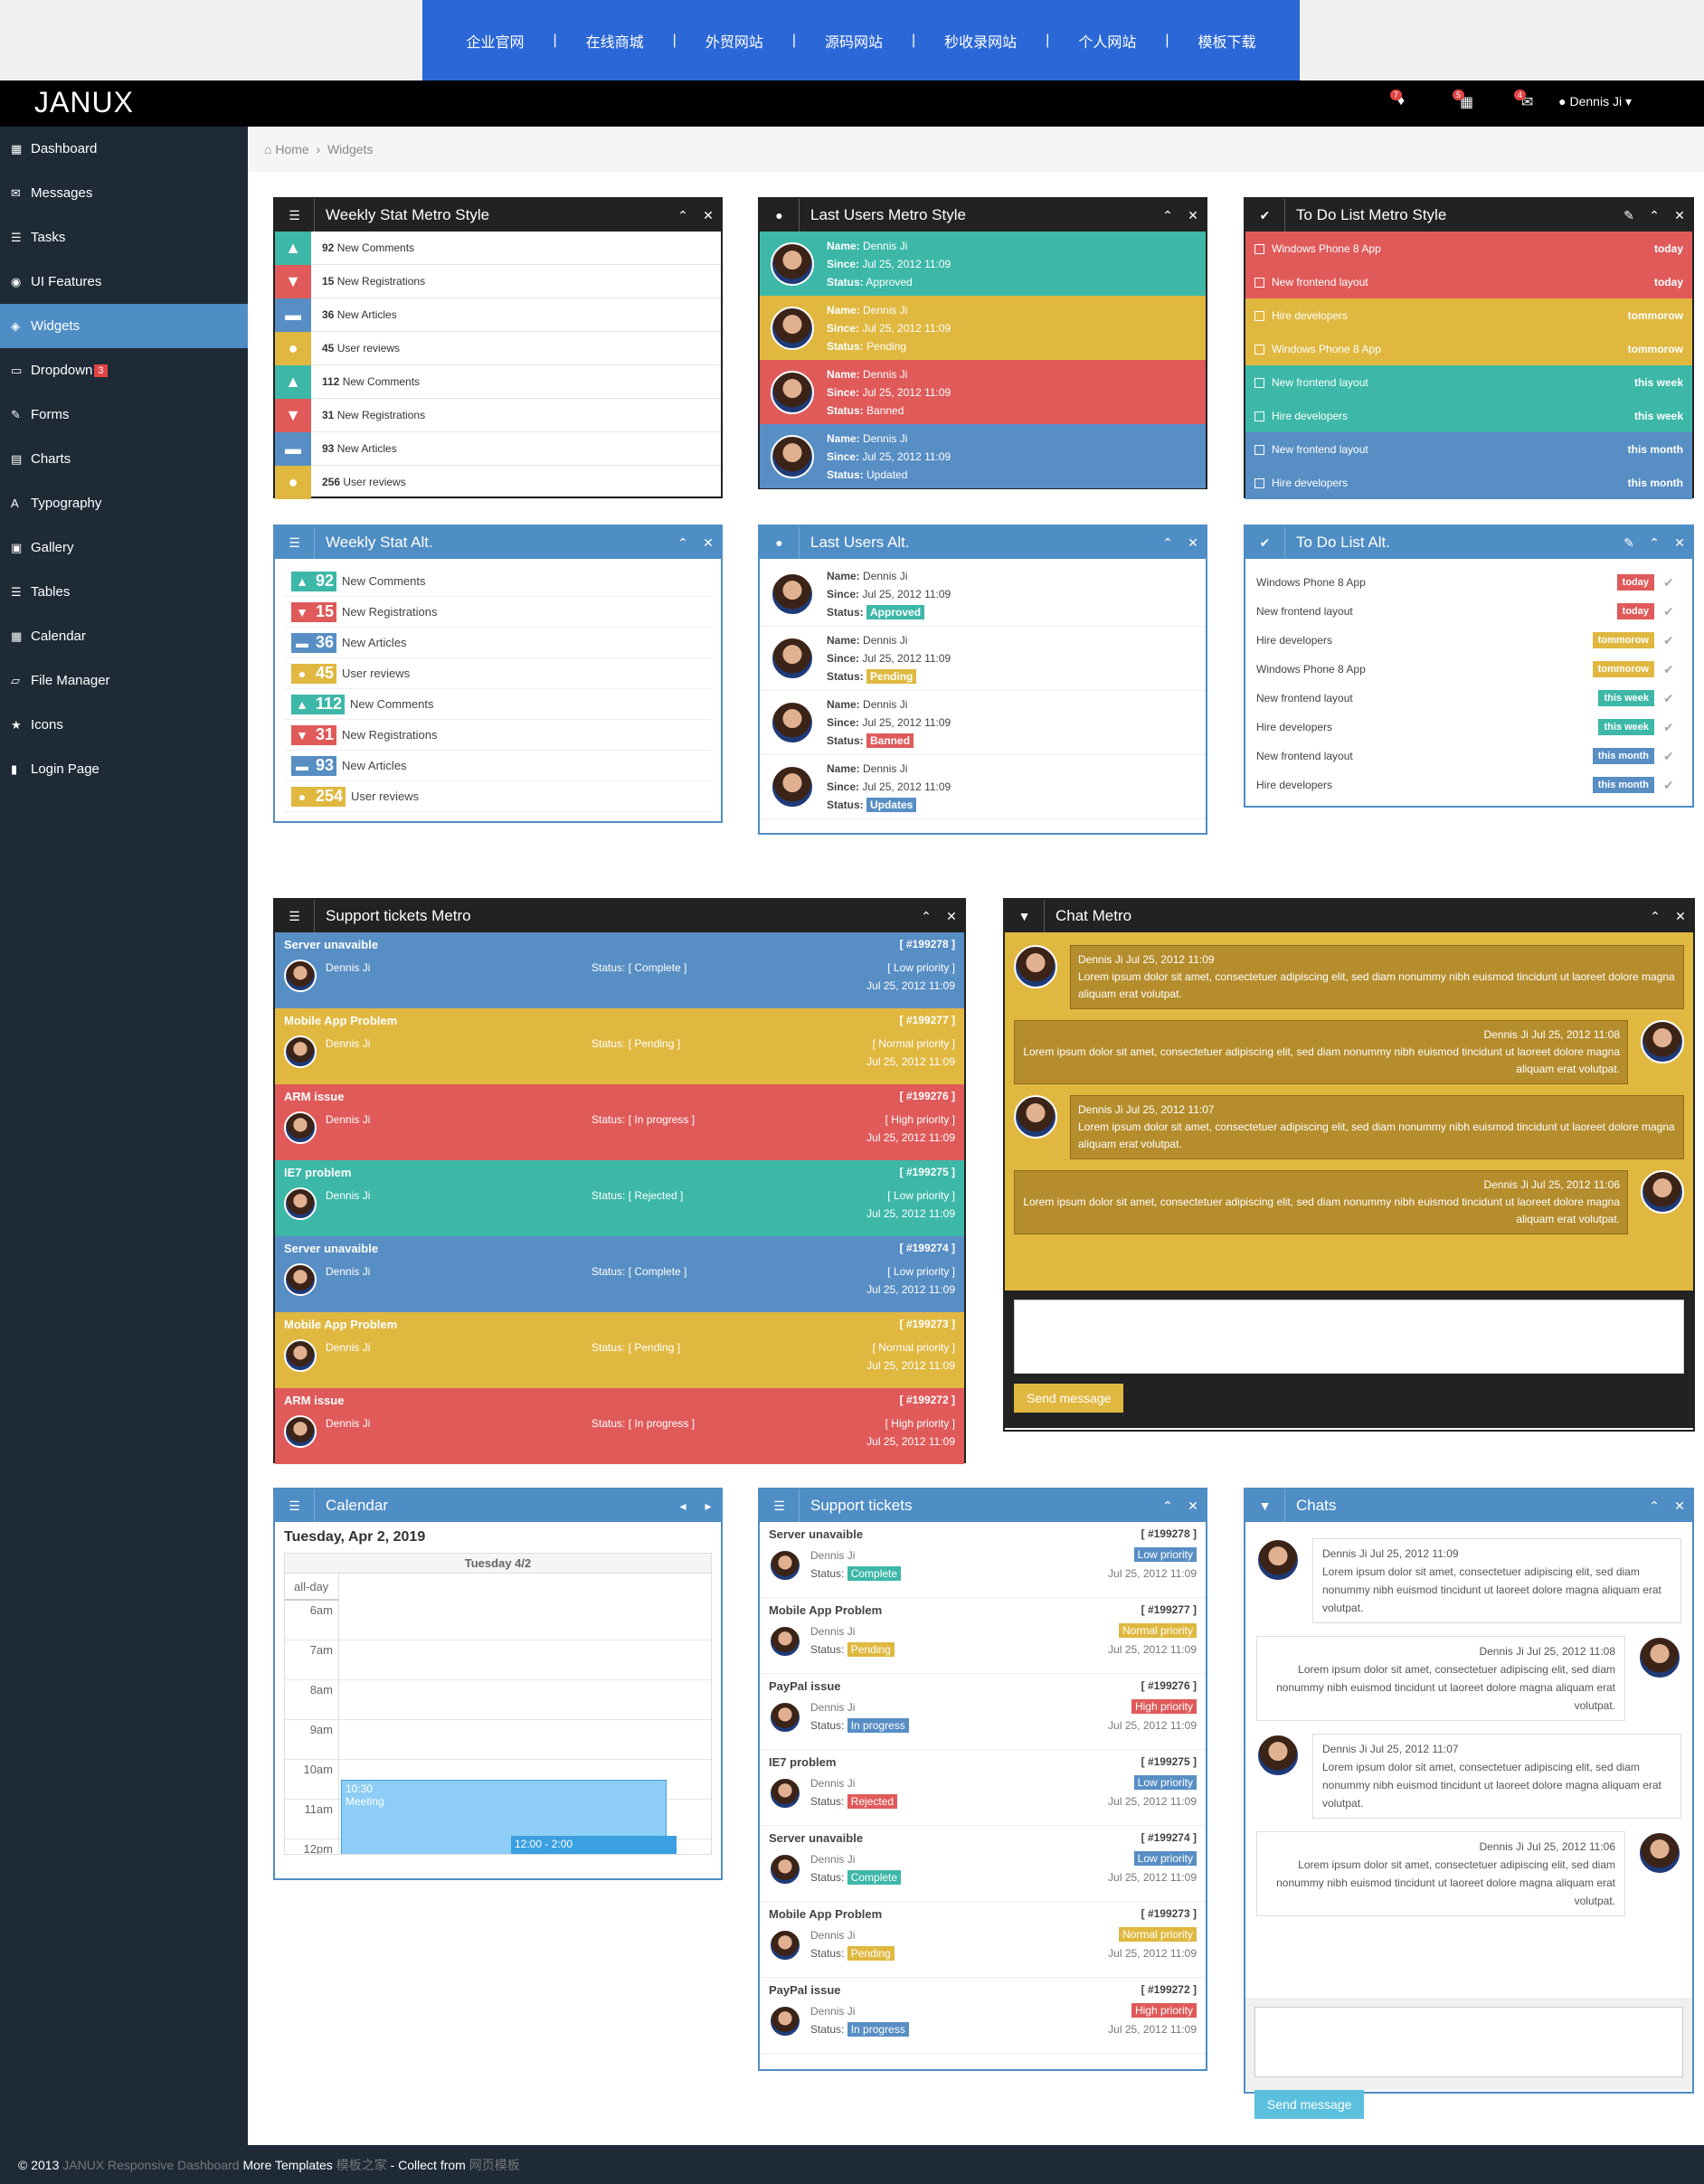 Image resolution: width=1704 pixels, height=2184 pixels. Describe the element at coordinates (124, 149) in the screenshot. I see `sidebar-item-dashboard: ▦ Dashboard` at that location.